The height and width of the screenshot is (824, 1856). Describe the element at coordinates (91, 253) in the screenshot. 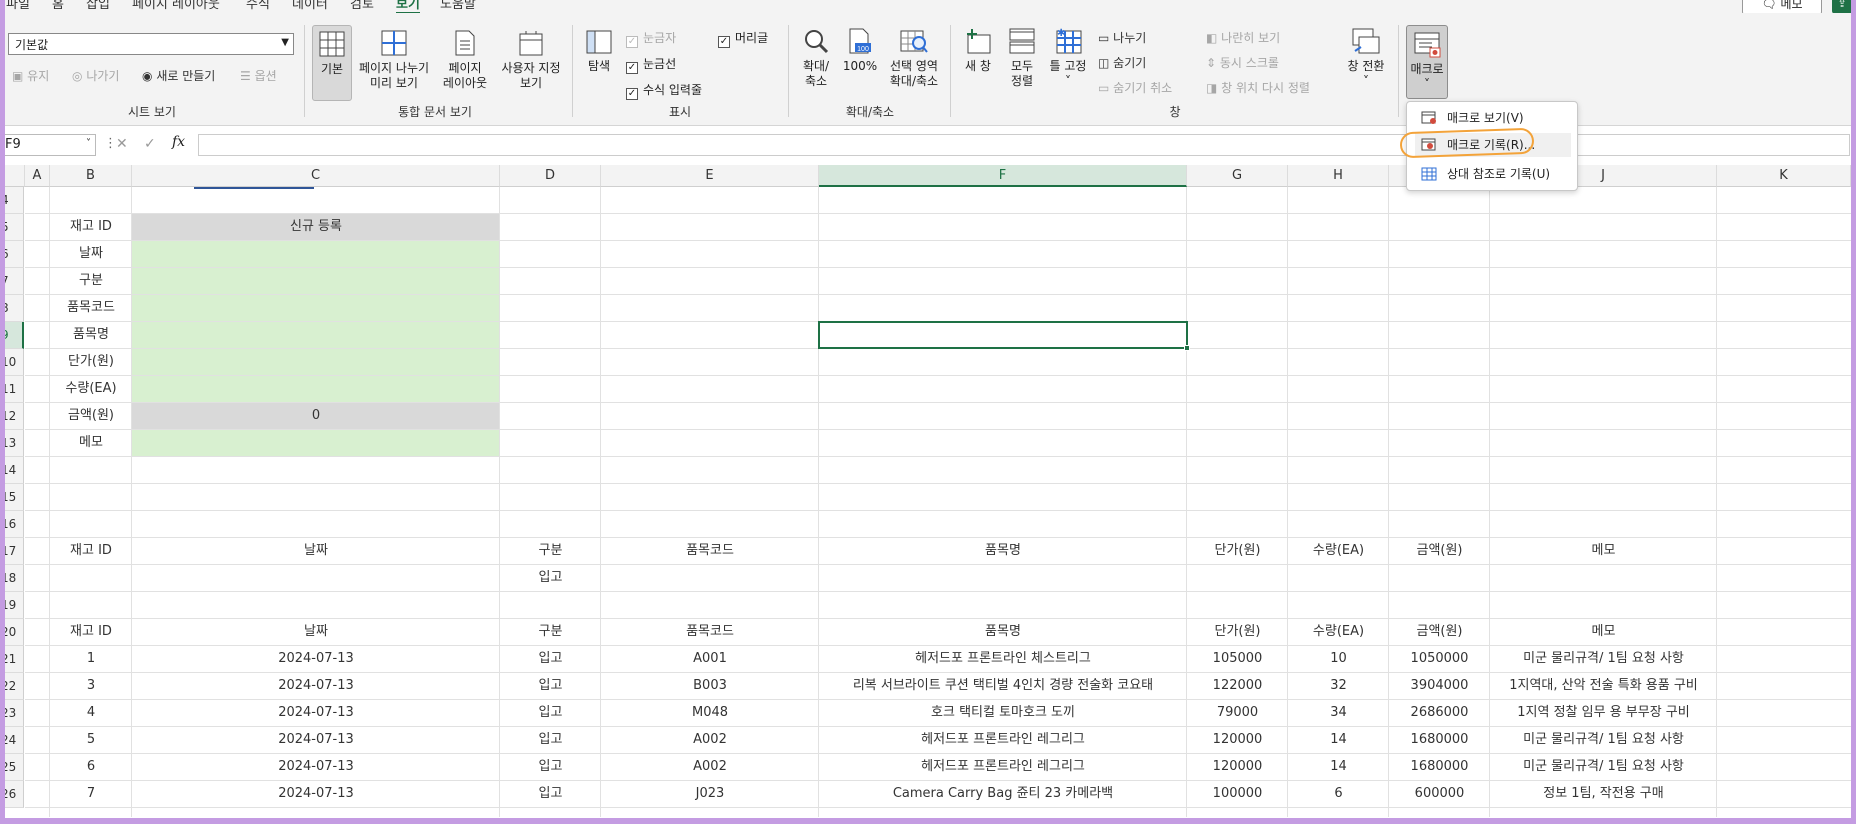

I see `form-label: 날짜` at that location.